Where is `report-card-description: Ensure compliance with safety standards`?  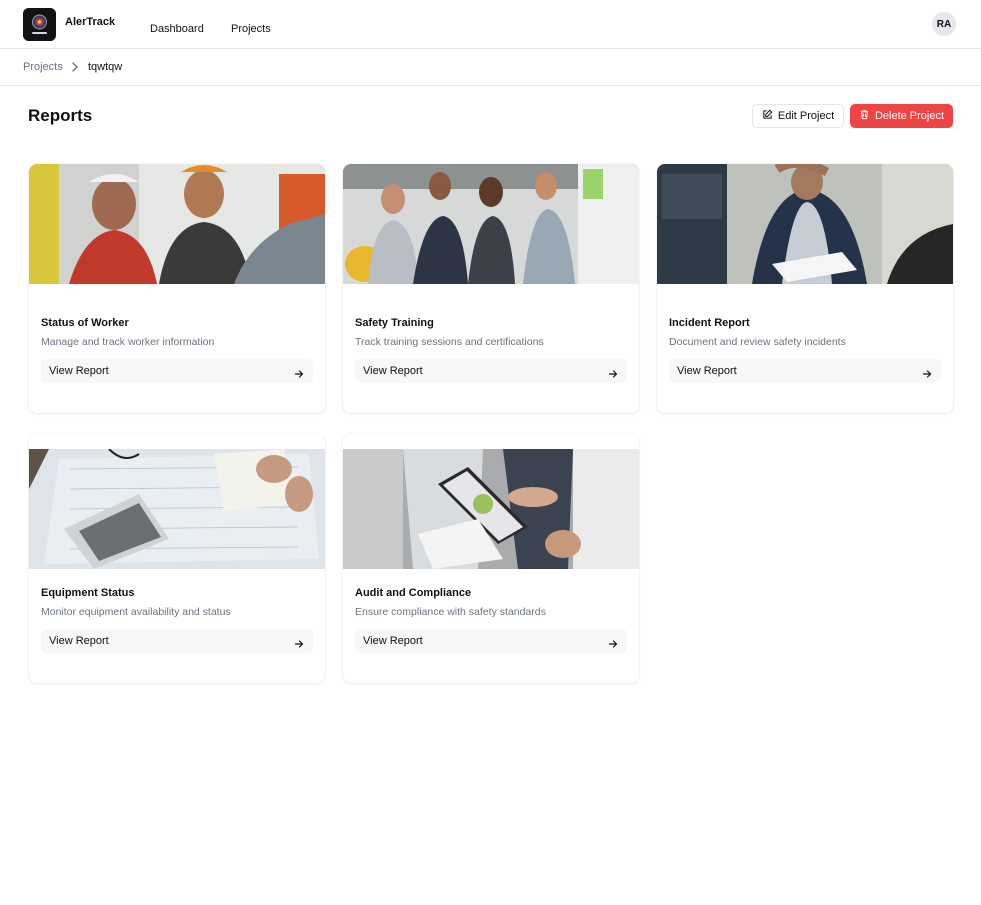 report-card-description: Ensure compliance with safety standards is located at coordinates (450, 612).